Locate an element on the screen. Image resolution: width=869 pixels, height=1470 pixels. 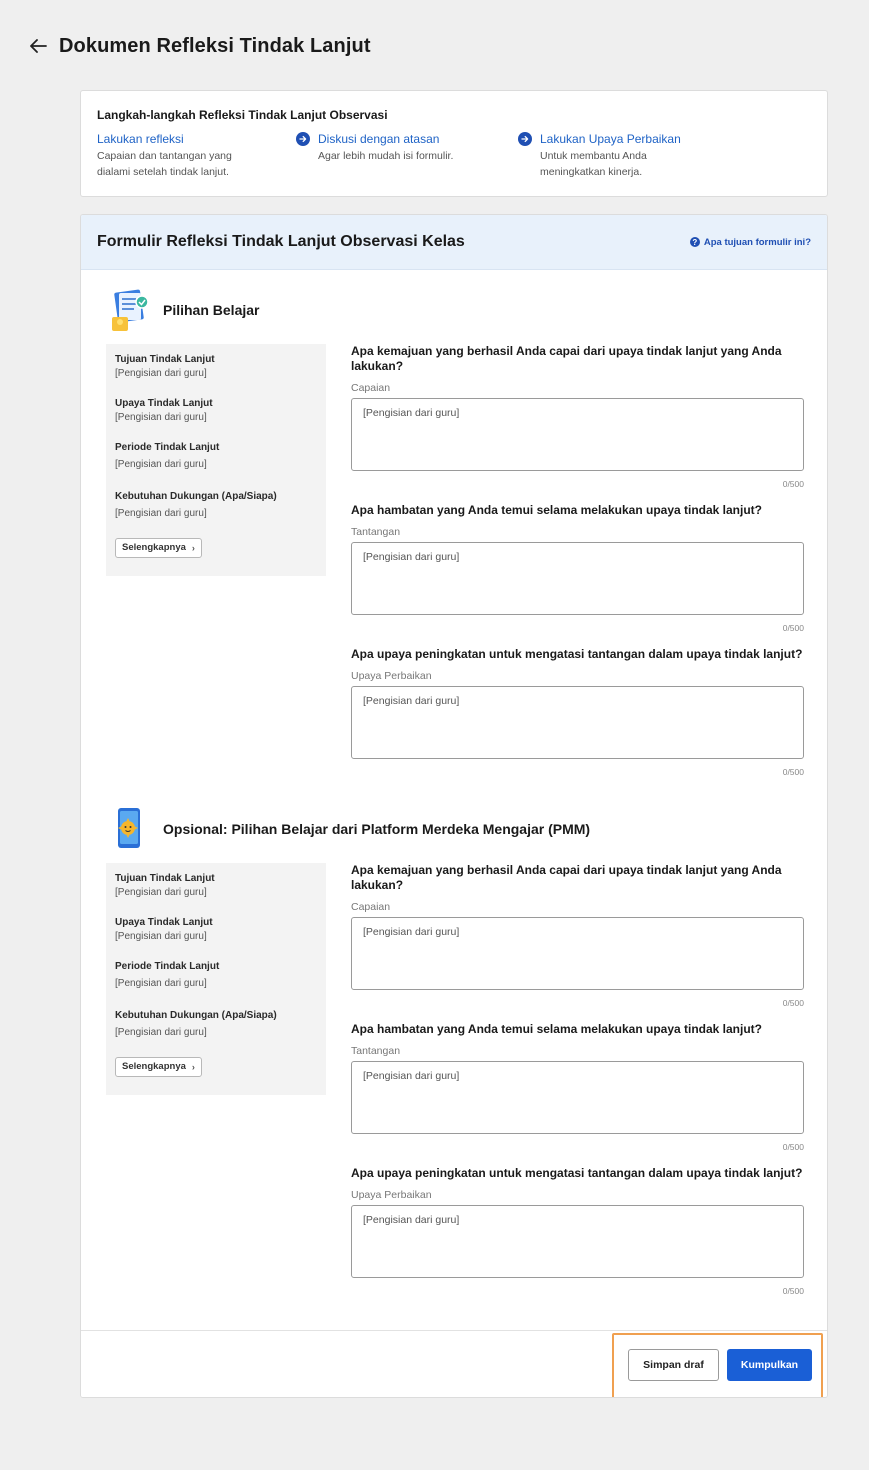
section-head: Pilihan Belajar is located at coordinates (183, 310).